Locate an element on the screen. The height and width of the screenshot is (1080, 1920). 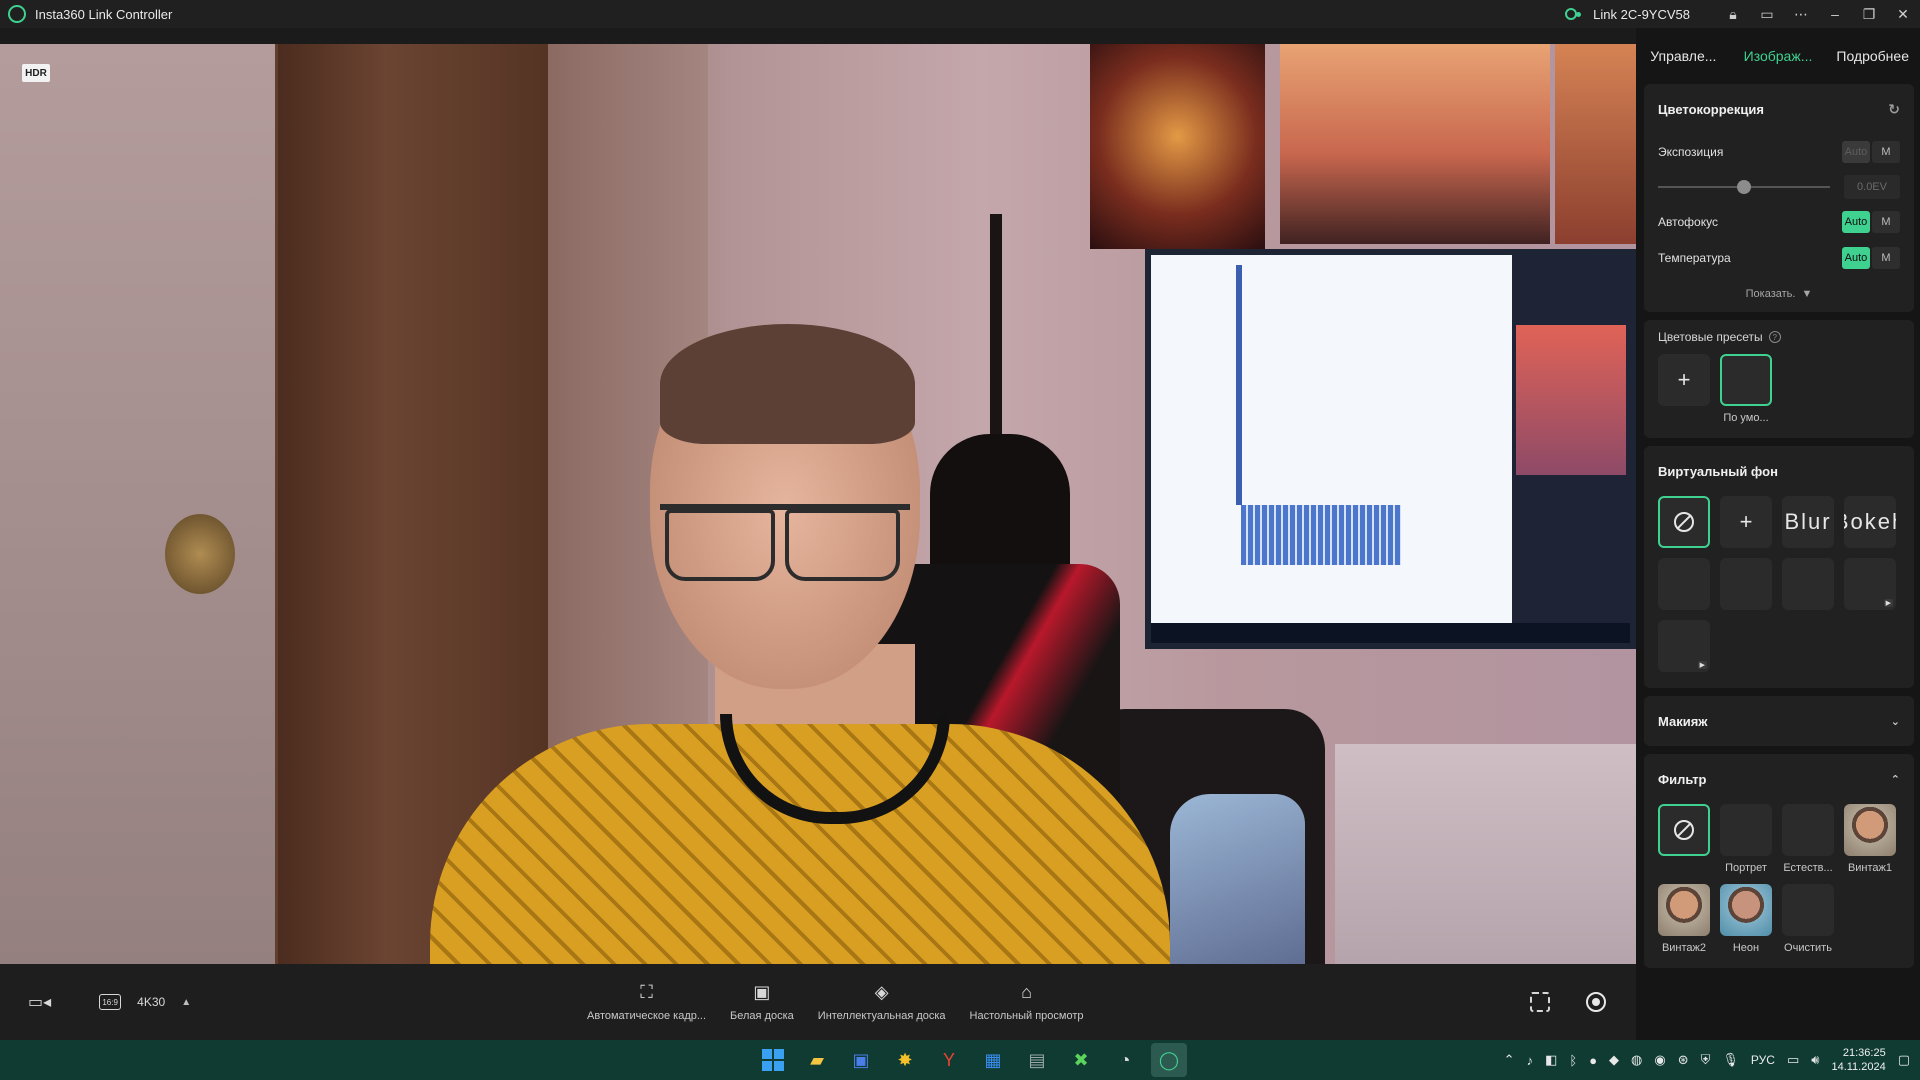
filter-vintage1-item: Винтаж1 is located at coordinates (1870, 839).